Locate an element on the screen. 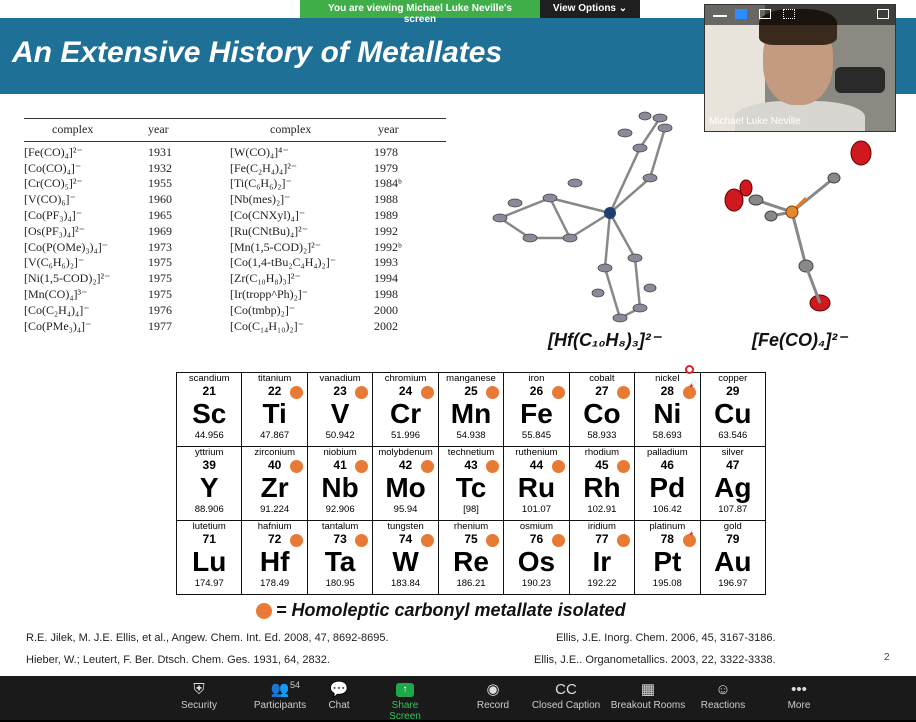 The image size is (916, 722). element-name: iridium is located at coordinates (601, 526).